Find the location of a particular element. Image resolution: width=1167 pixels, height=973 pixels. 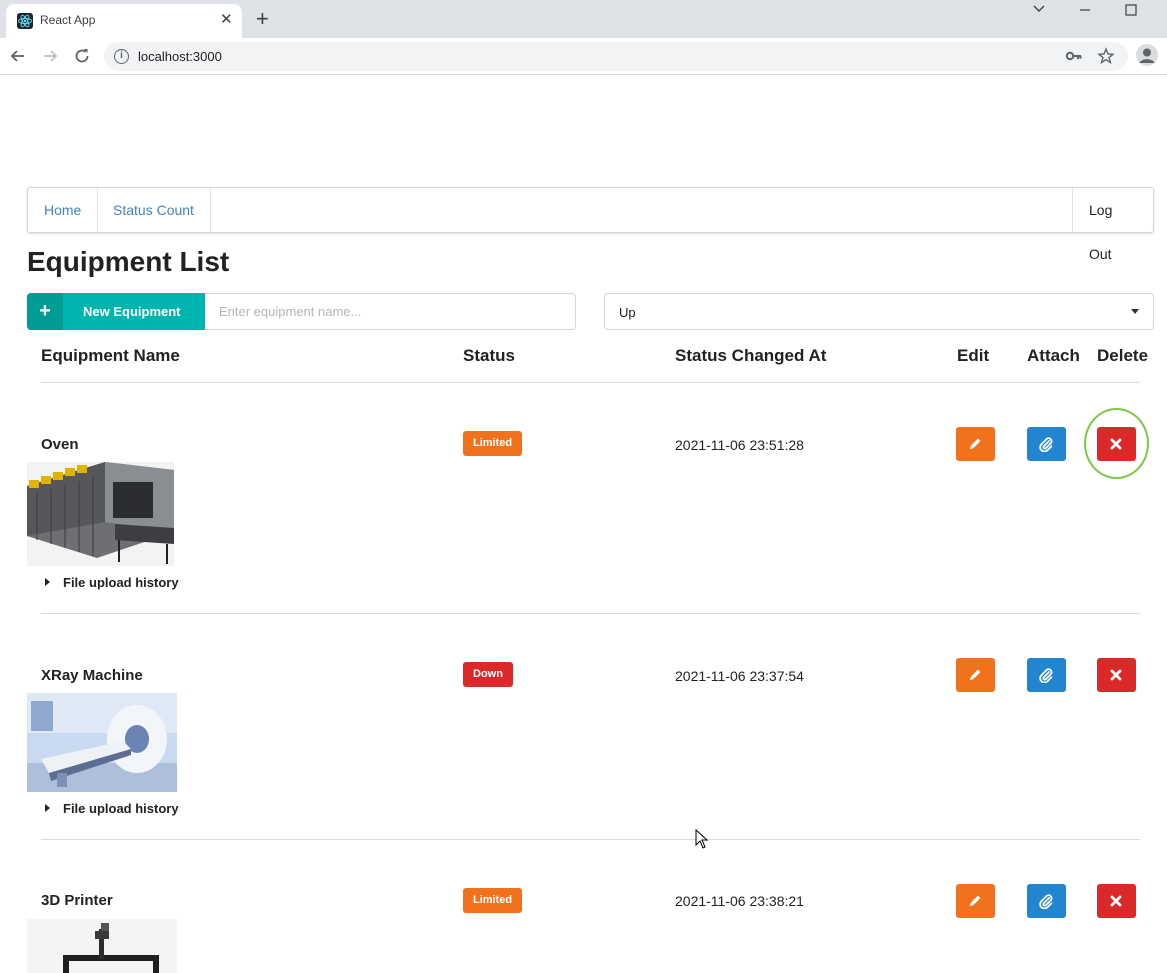

minimize-icon is located at coordinates (1086, 11).